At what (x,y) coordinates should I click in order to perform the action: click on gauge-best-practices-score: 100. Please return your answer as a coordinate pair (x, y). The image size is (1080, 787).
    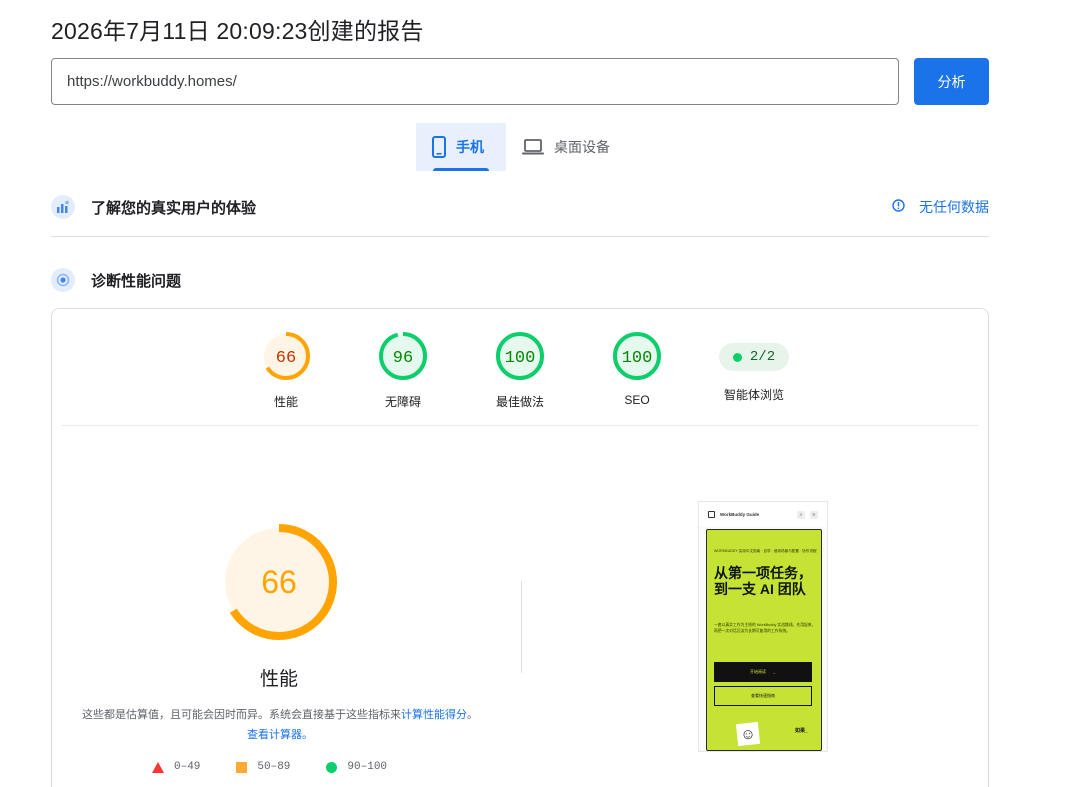
    Looking at the image, I should click on (520, 358).